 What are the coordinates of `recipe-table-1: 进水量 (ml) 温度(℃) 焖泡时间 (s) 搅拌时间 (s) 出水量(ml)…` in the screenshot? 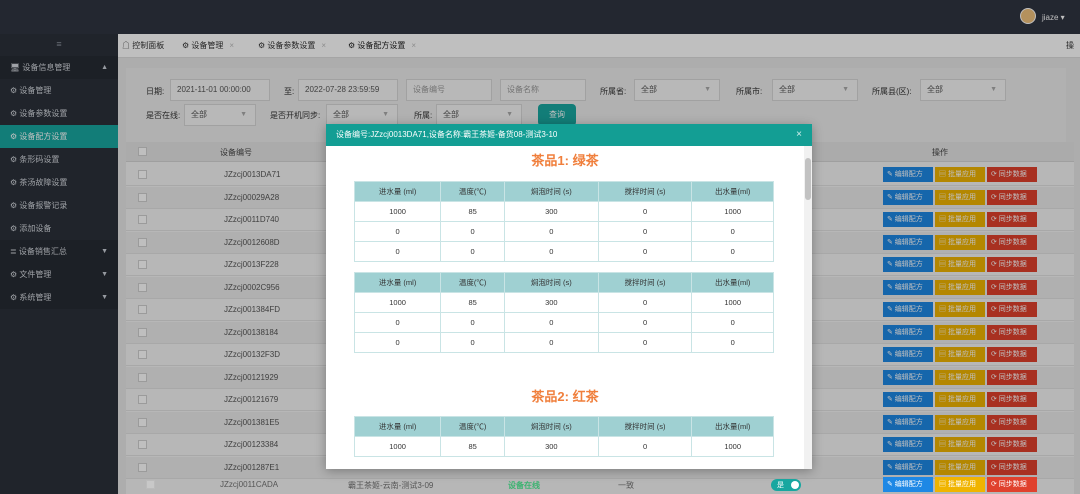 It's located at (563, 221).